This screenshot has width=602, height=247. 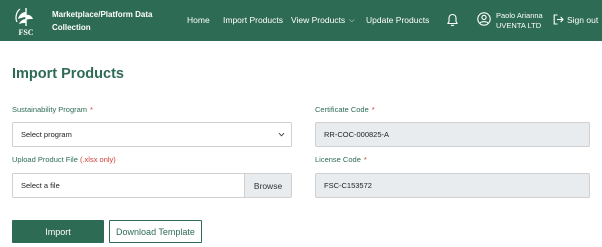 What do you see at coordinates (102, 14) in the screenshot?
I see `app-title-line1: Marketplace/Platform Data` at bounding box center [102, 14].